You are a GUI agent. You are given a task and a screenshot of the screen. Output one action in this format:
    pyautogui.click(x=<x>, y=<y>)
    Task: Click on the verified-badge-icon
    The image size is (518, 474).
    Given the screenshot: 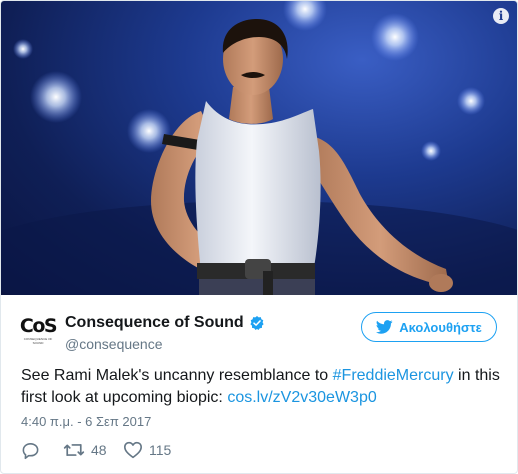 What is the action you would take?
    pyautogui.click(x=257, y=323)
    